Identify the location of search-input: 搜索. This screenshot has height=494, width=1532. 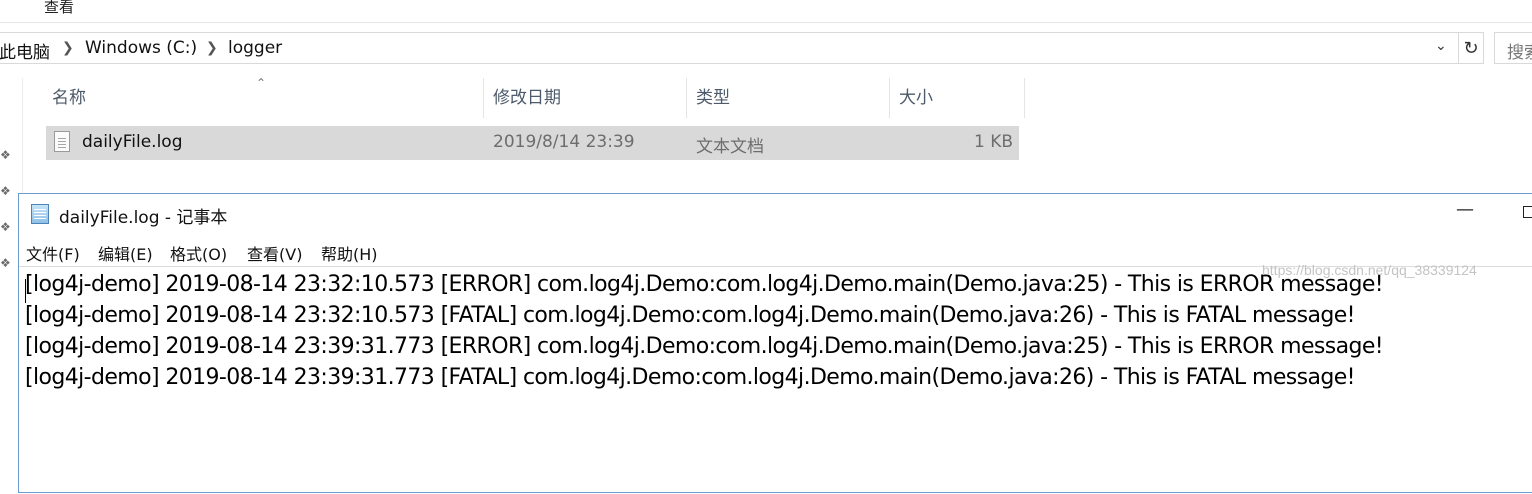
(1513, 48).